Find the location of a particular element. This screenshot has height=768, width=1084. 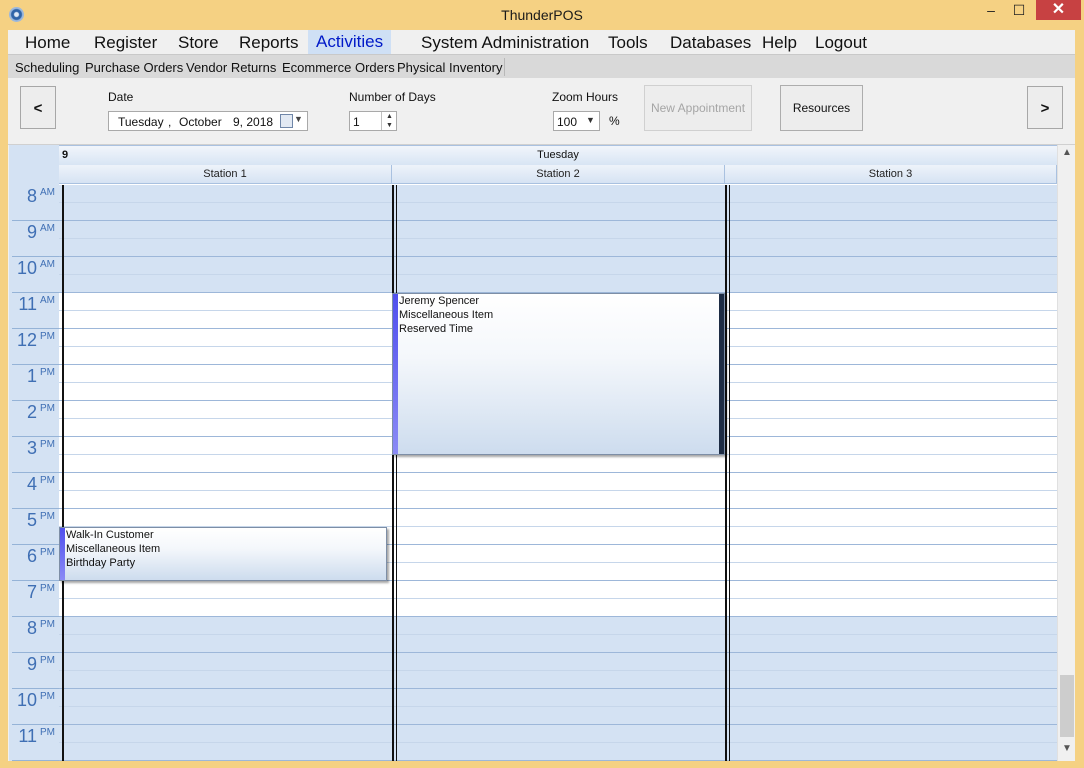

hour-label: 11 AM is located at coordinates (34, 311).